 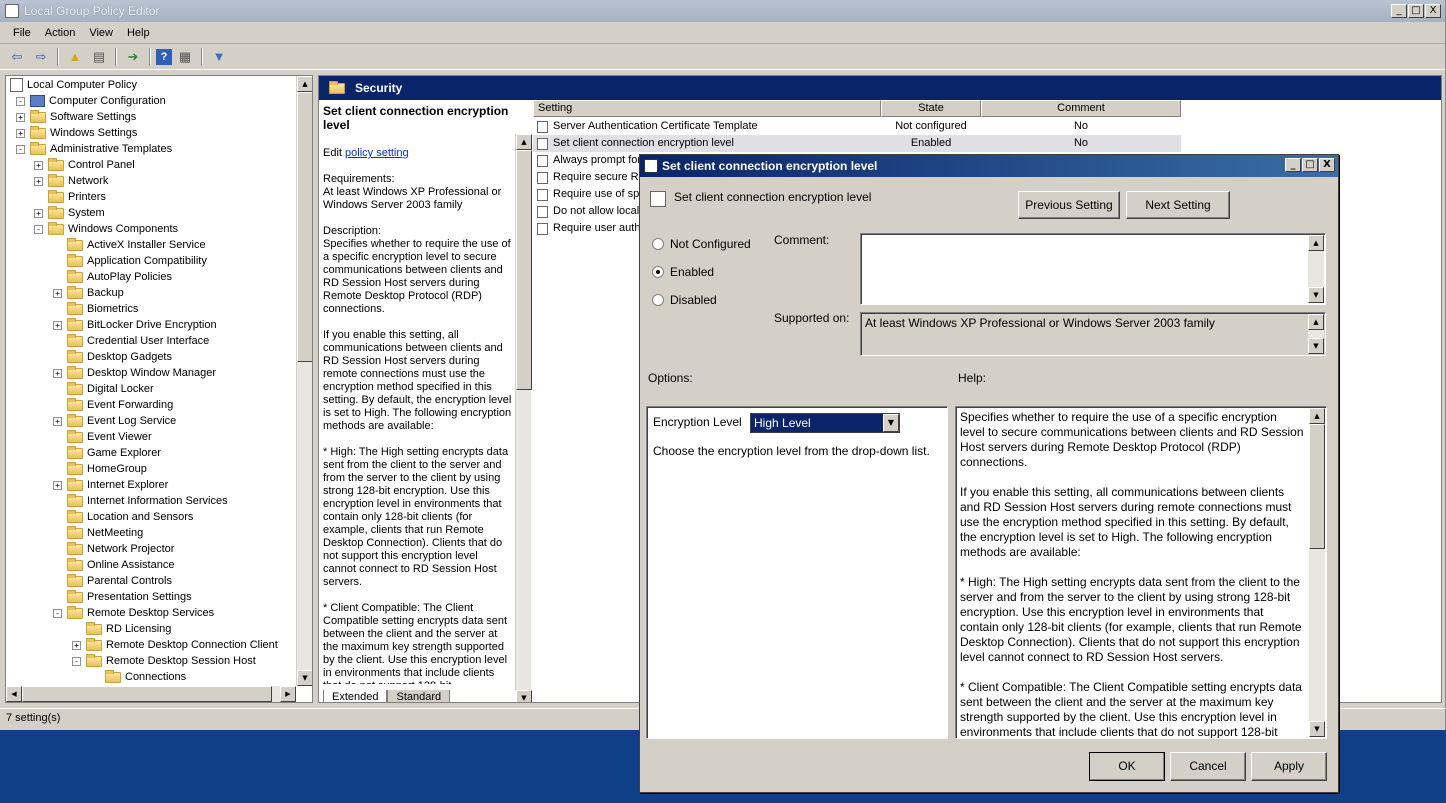 What do you see at coordinates (121, 629) in the screenshot?
I see `tree-node: RD Licensing` at bounding box center [121, 629].